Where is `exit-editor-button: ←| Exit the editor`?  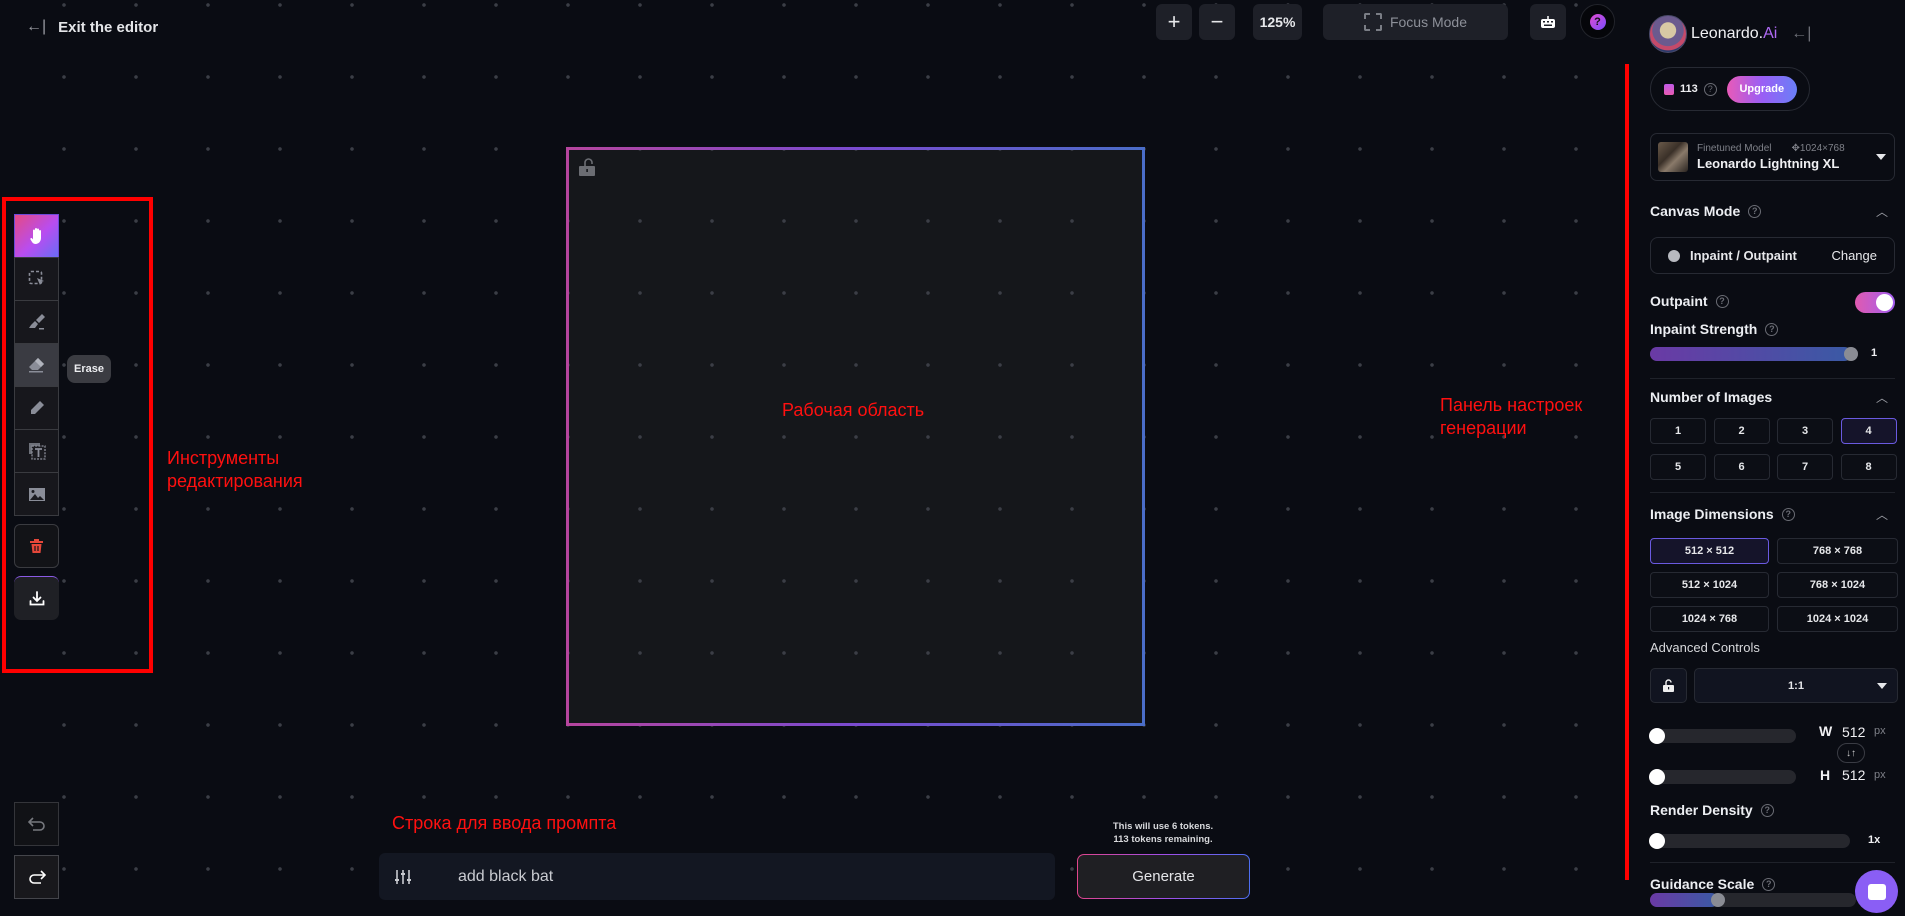
exit-editor-button: ←| Exit the editor is located at coordinates (92, 27).